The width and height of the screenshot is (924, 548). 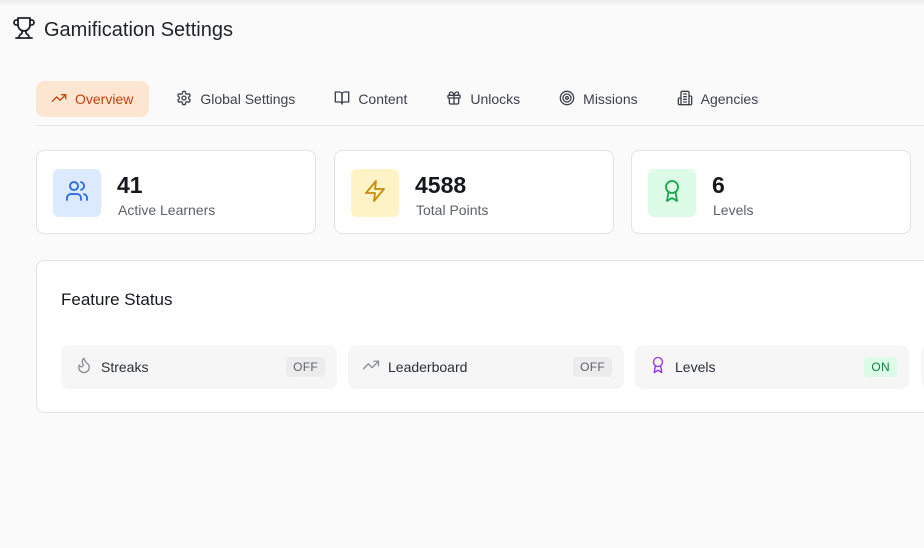 What do you see at coordinates (428, 367) in the screenshot?
I see `feature-label: Leaderboard` at bounding box center [428, 367].